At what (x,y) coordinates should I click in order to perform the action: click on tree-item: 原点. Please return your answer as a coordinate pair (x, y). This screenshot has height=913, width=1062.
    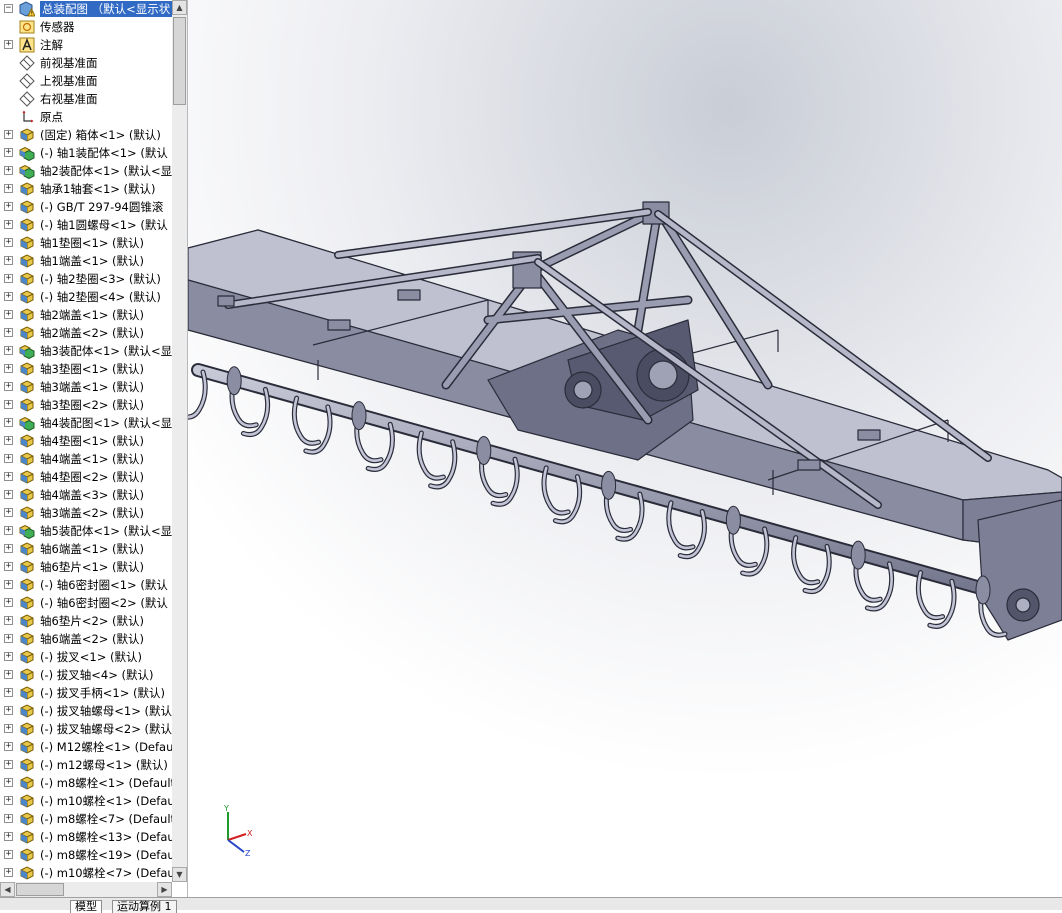
    Looking at the image, I should click on (86, 117).